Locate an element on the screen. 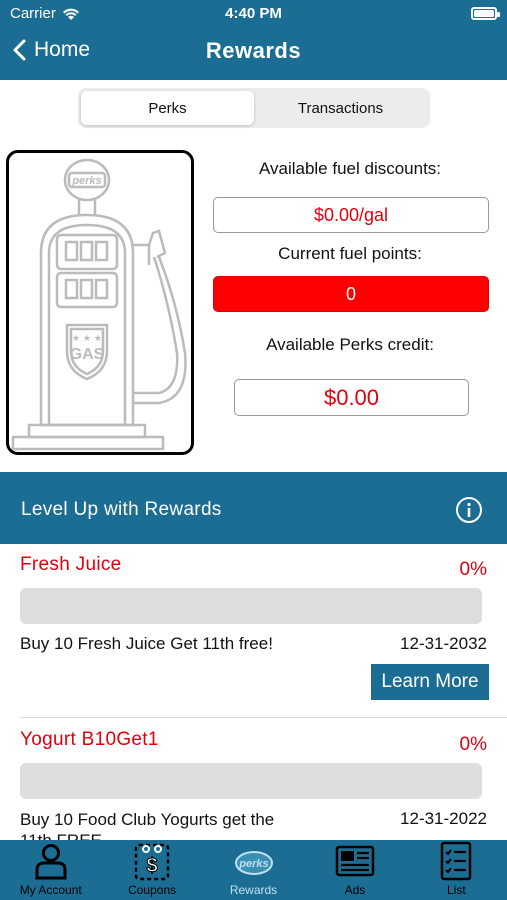 The height and width of the screenshot is (900, 507). tab-label: My Account is located at coordinates (50, 890).